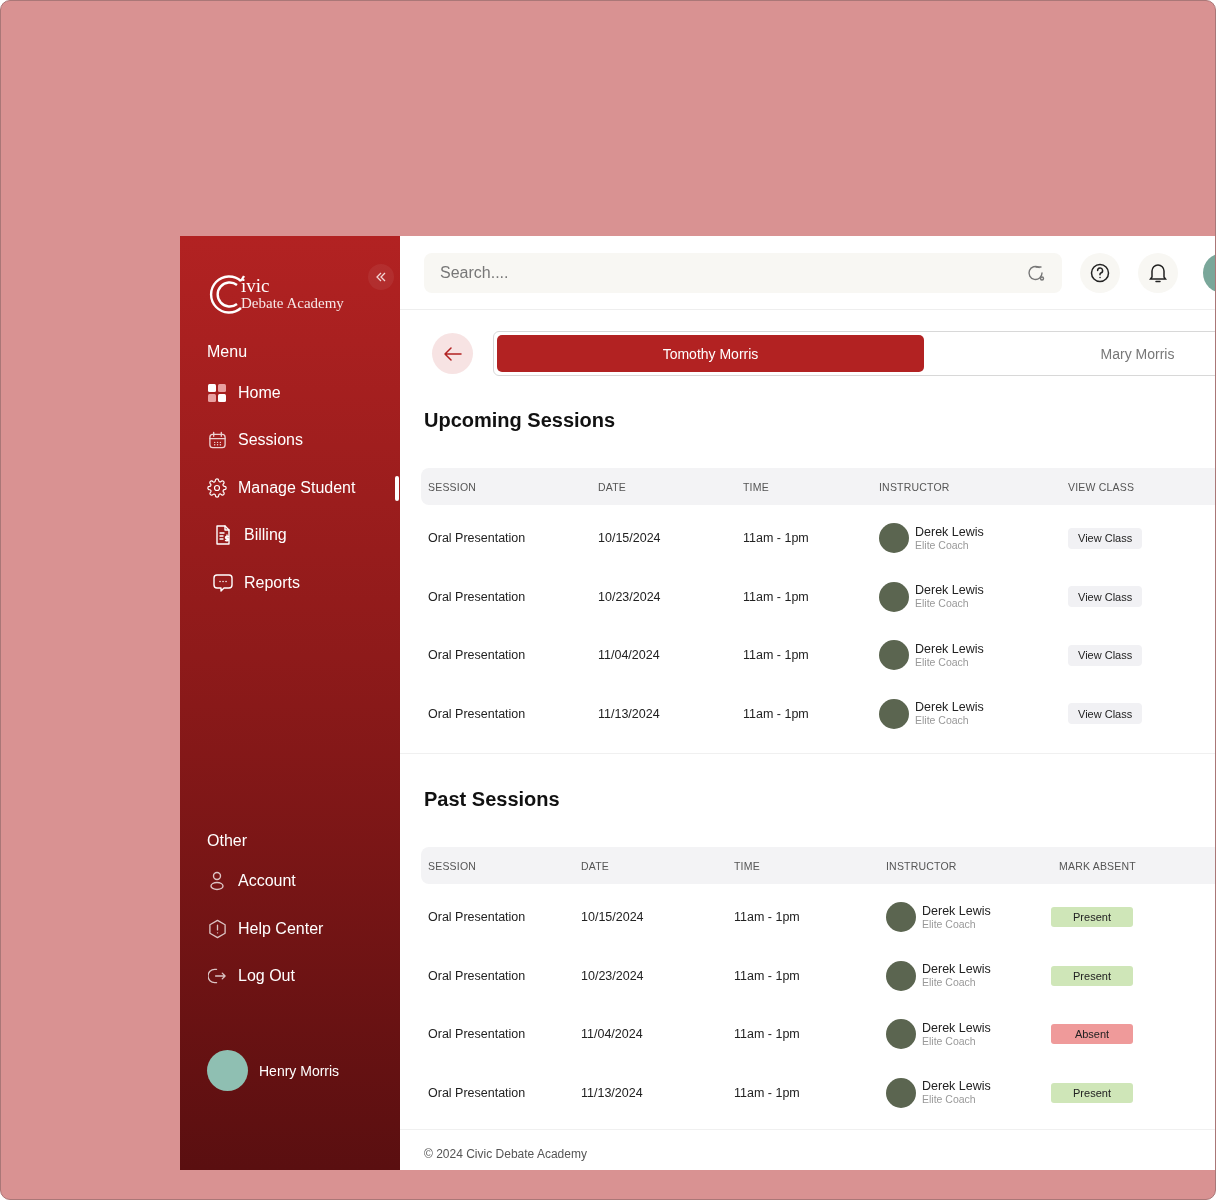 This screenshot has width=1216, height=1200. I want to click on footer-text: © 2024 Civic Debate Academy, so click(505, 1153).